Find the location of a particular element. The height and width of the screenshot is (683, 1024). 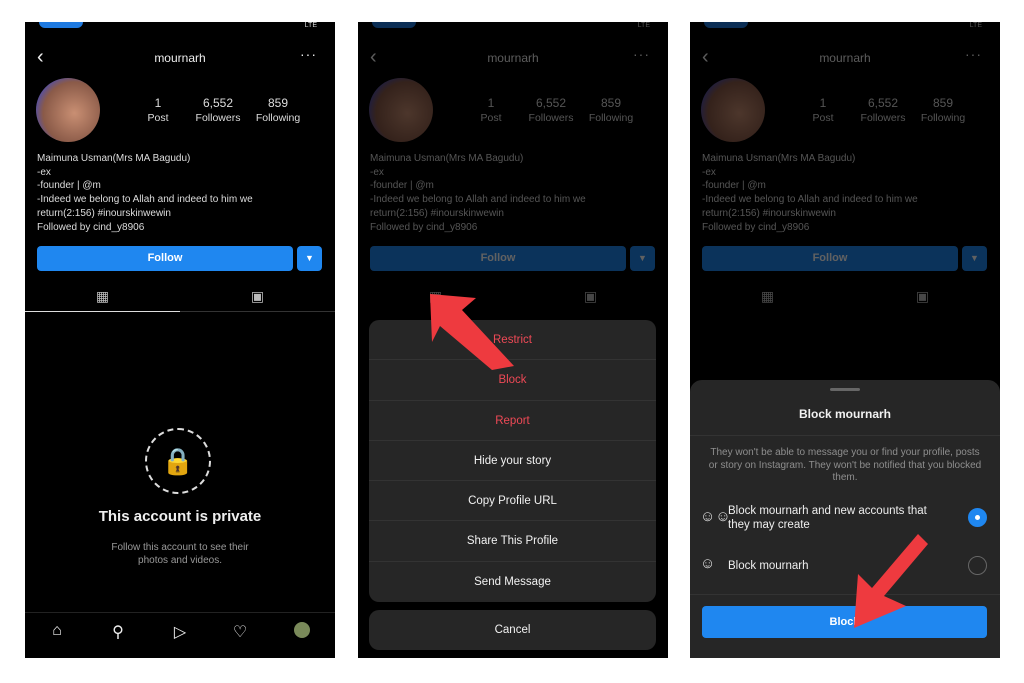

block-title: Block mournarh is located at coordinates (844, 414).